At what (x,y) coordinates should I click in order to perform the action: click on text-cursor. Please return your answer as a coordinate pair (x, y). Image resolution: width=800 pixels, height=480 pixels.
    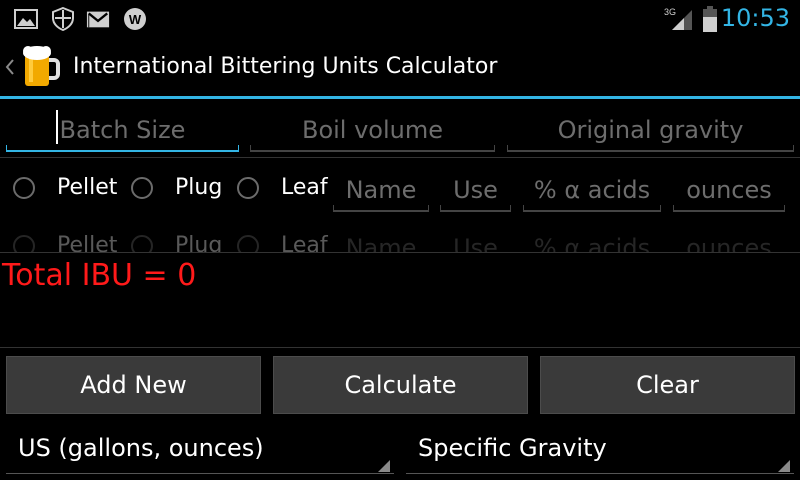
    Looking at the image, I should click on (57, 127).